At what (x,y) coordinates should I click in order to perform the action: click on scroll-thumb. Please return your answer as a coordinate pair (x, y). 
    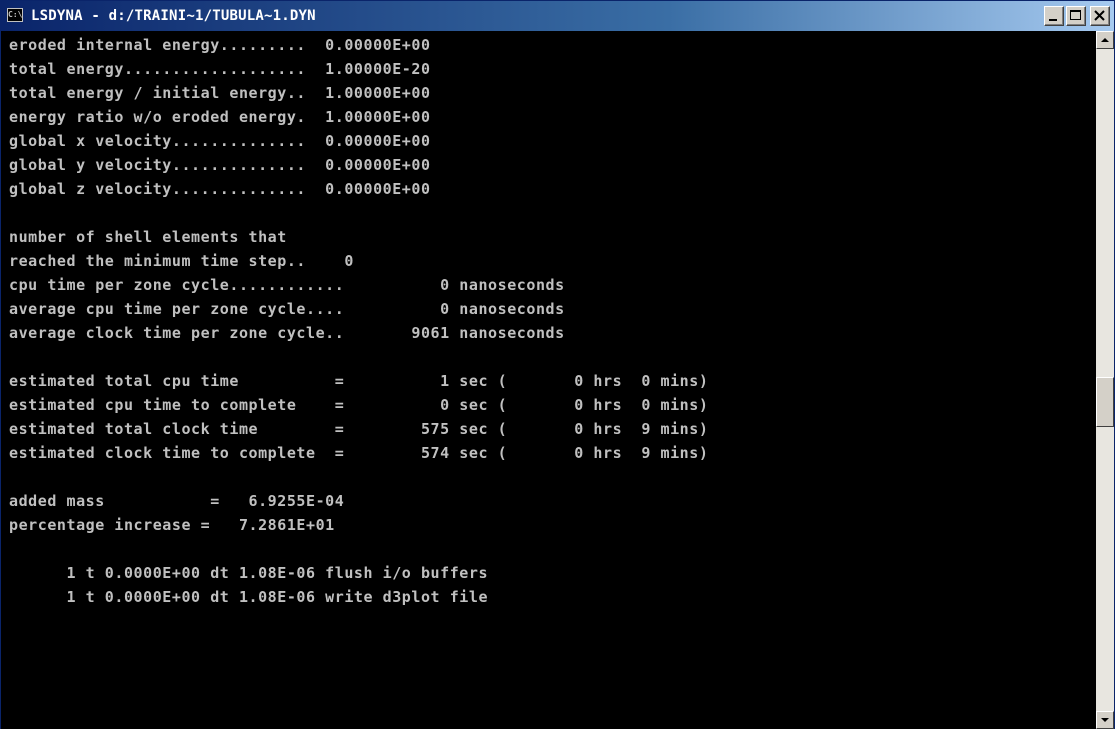
    Looking at the image, I should click on (1105, 402).